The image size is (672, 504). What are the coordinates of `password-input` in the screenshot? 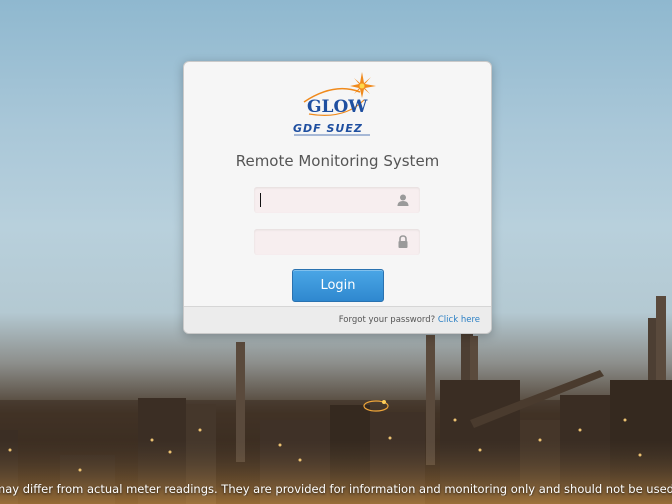 It's located at (327, 242).